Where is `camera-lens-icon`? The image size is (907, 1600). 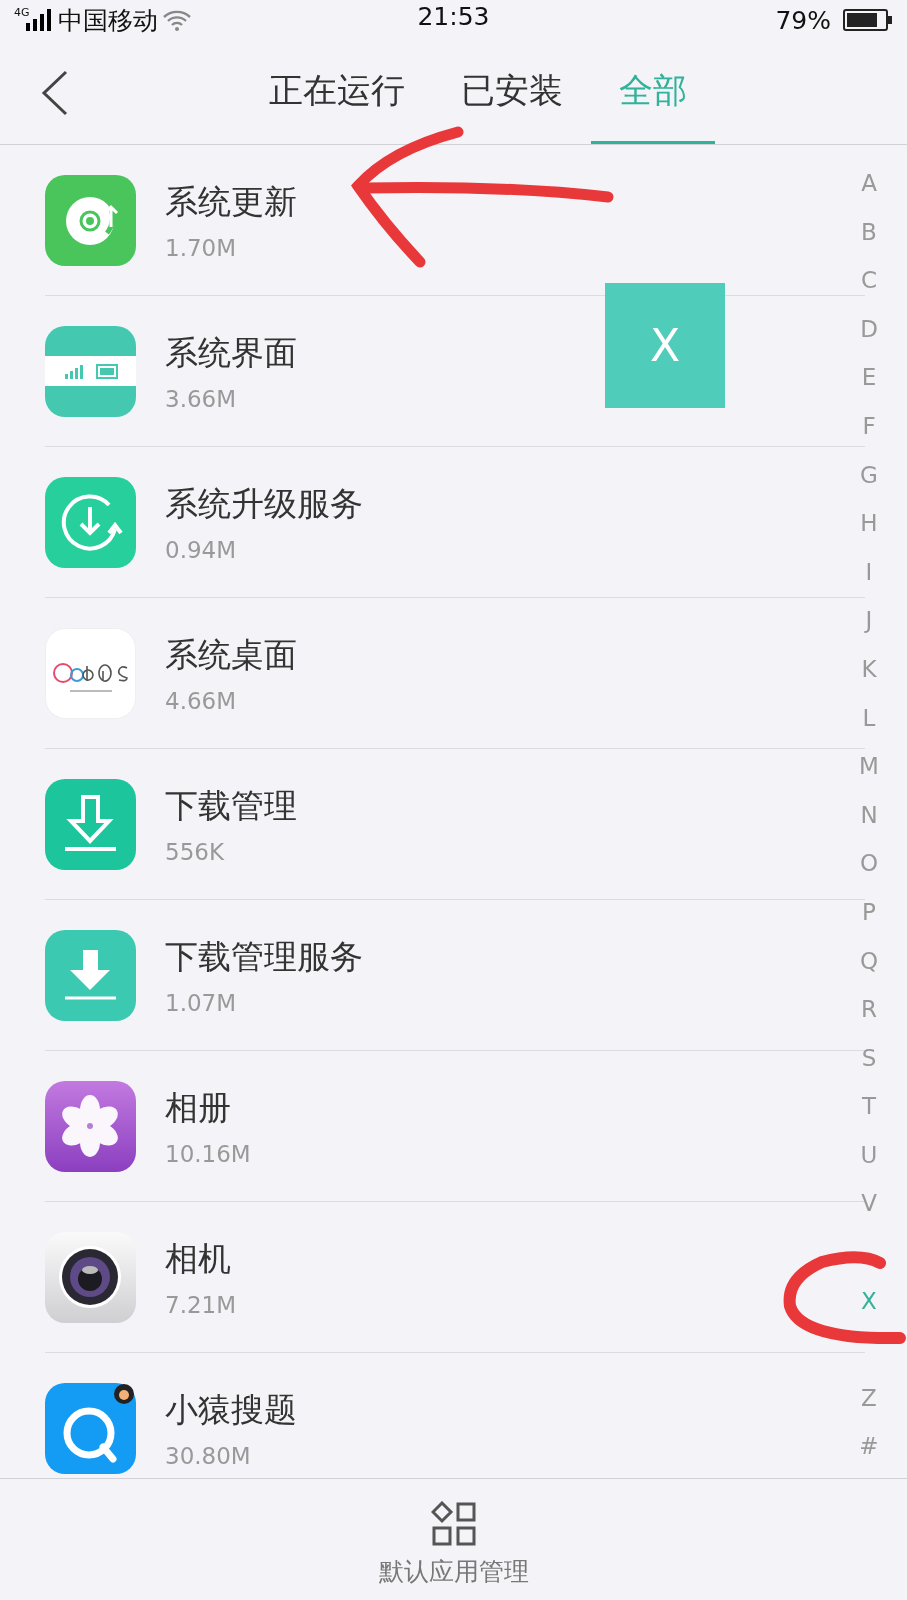
camera-lens-icon is located at coordinates (90, 1277).